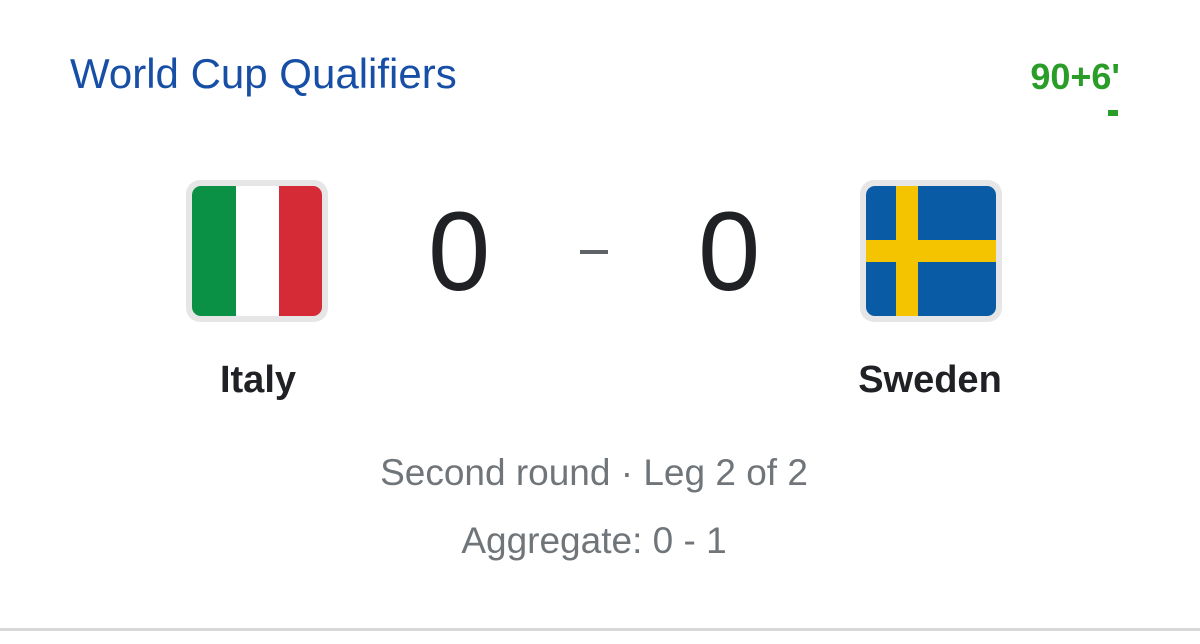 The width and height of the screenshot is (1200, 644). I want to click on home-team-name: Italy, so click(258, 380).